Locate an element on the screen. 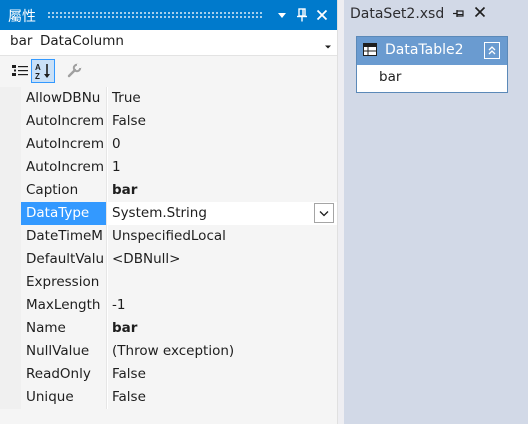  property-row-readonly: ReadOnly False is located at coordinates (179, 374).